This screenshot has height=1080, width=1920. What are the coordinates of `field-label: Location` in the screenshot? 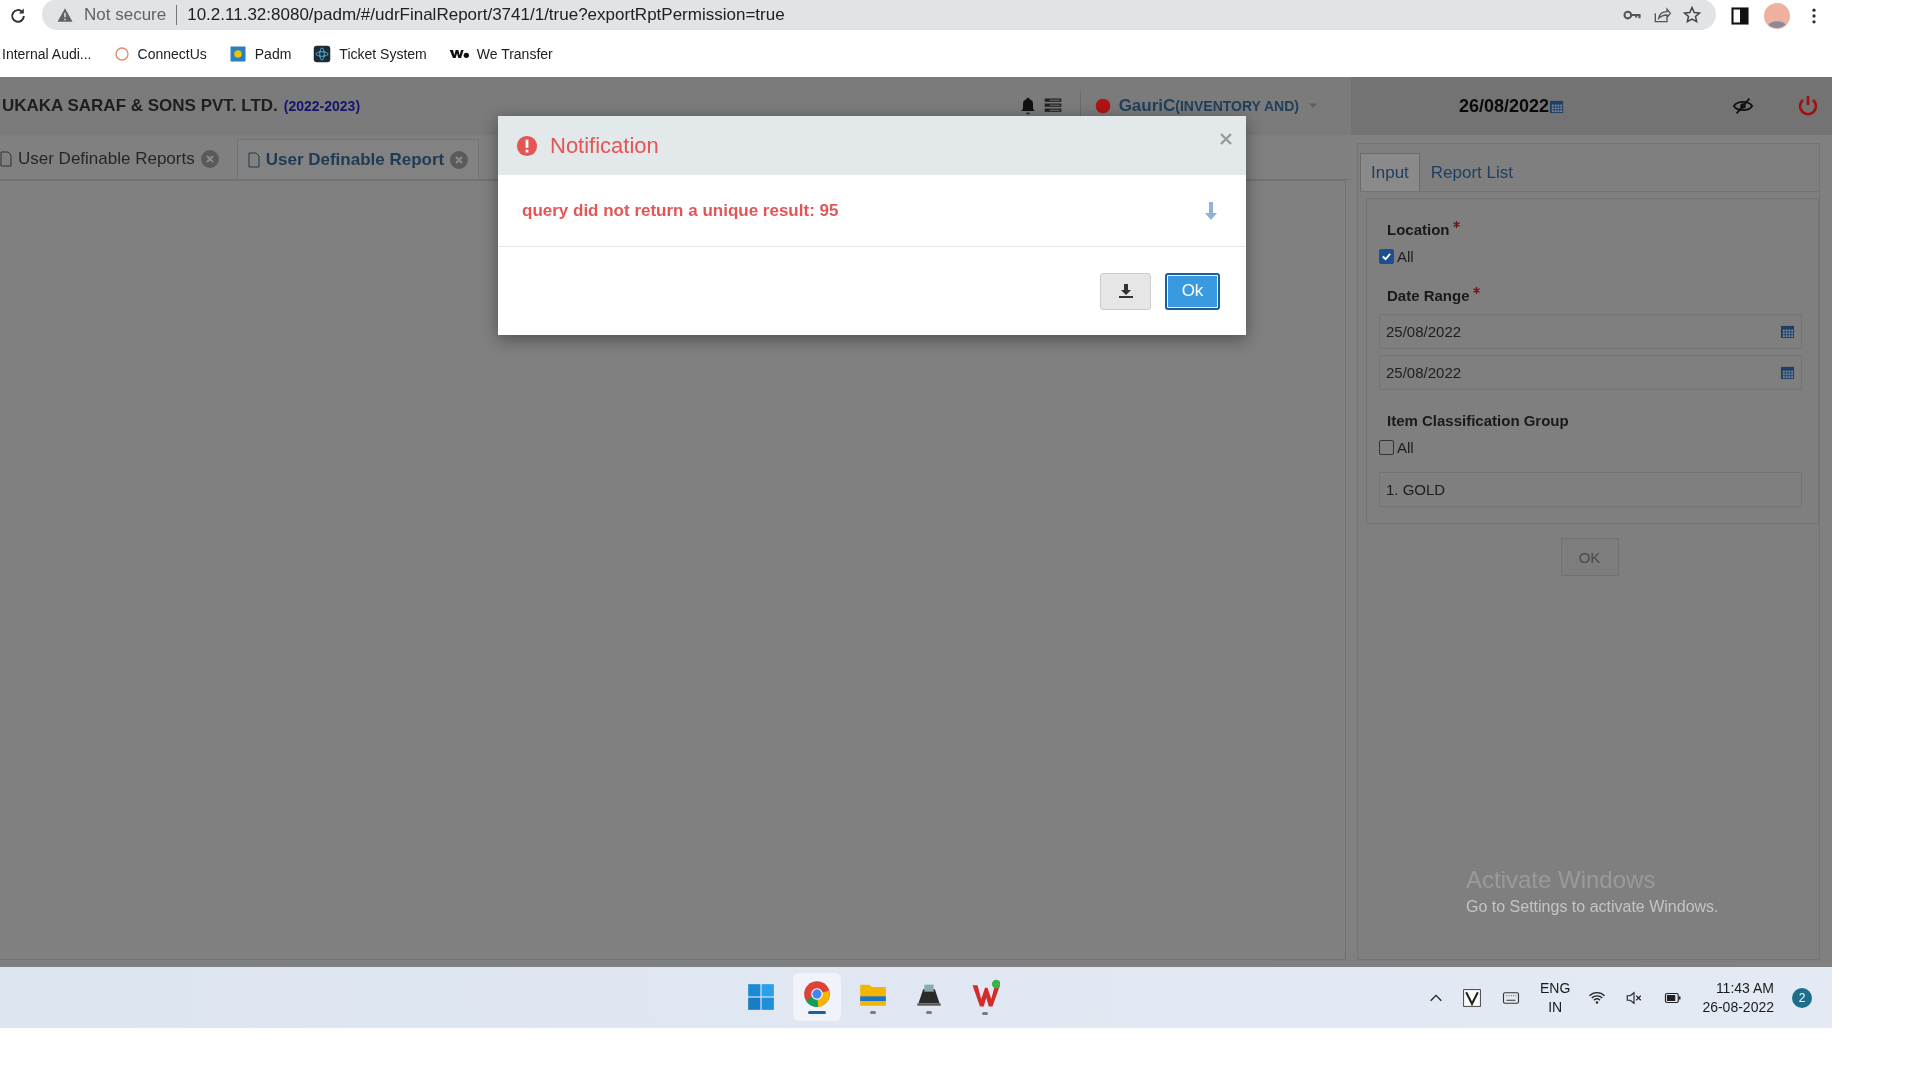 It's located at (1590, 229).